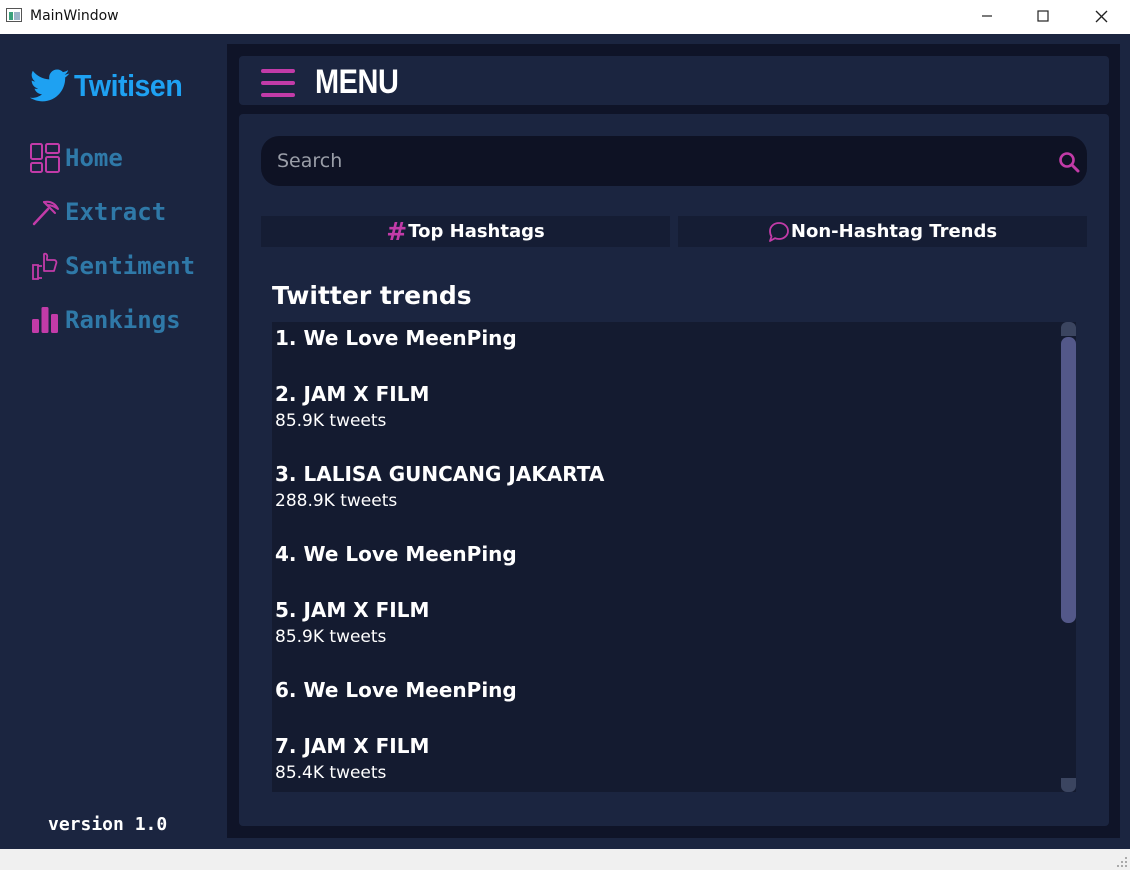  Describe the element at coordinates (662, 161) in the screenshot. I see `search-input` at that location.